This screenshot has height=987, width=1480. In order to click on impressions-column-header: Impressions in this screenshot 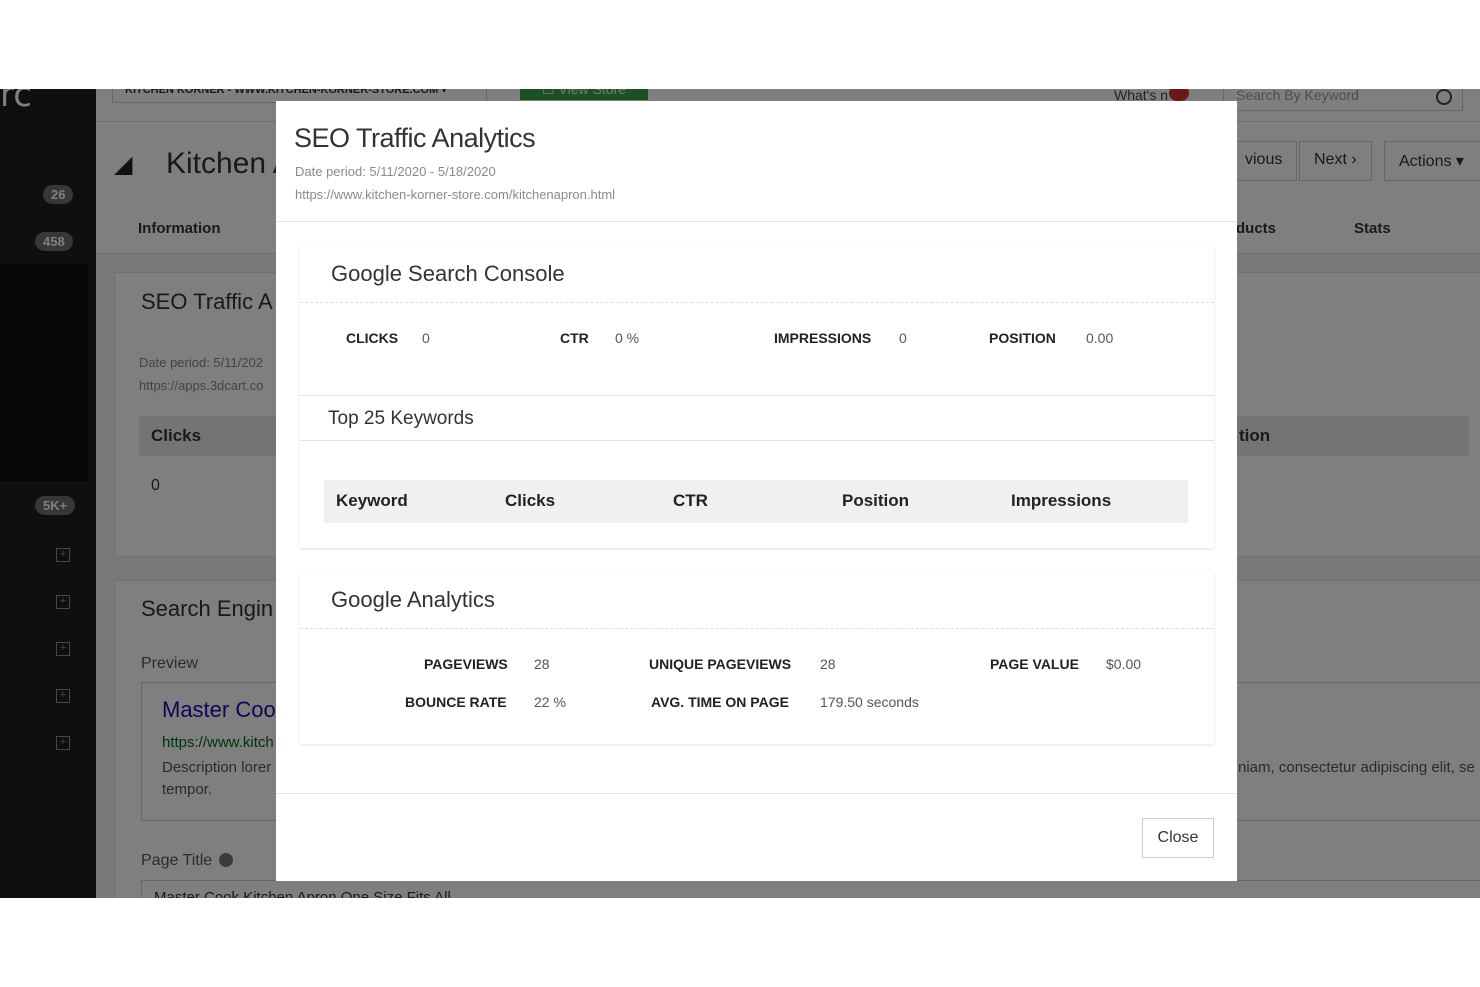, I will do `click(1061, 501)`.